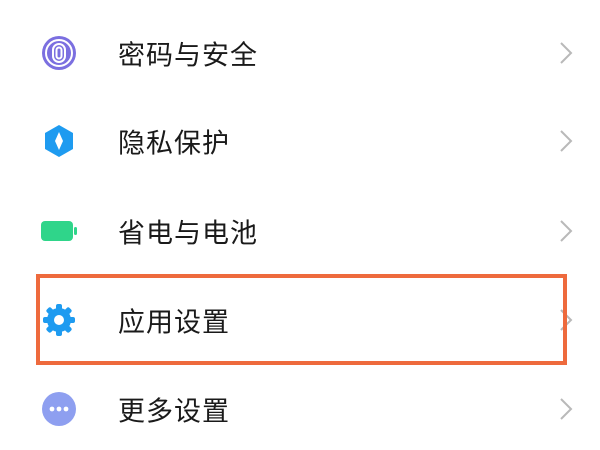 The width and height of the screenshot is (600, 450). What do you see at coordinates (59, 53) in the screenshot?
I see `fingerprint-icon` at bounding box center [59, 53].